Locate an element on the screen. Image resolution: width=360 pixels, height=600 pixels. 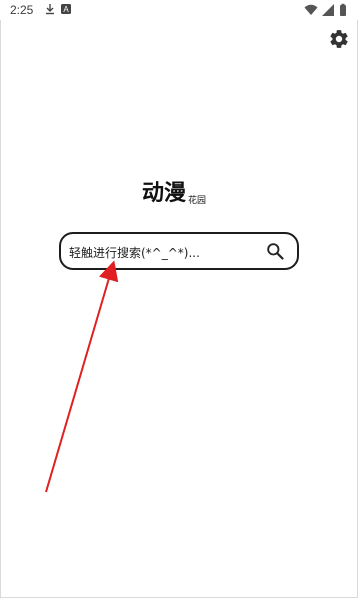
svg-text: A is located at coordinates (66, 9).